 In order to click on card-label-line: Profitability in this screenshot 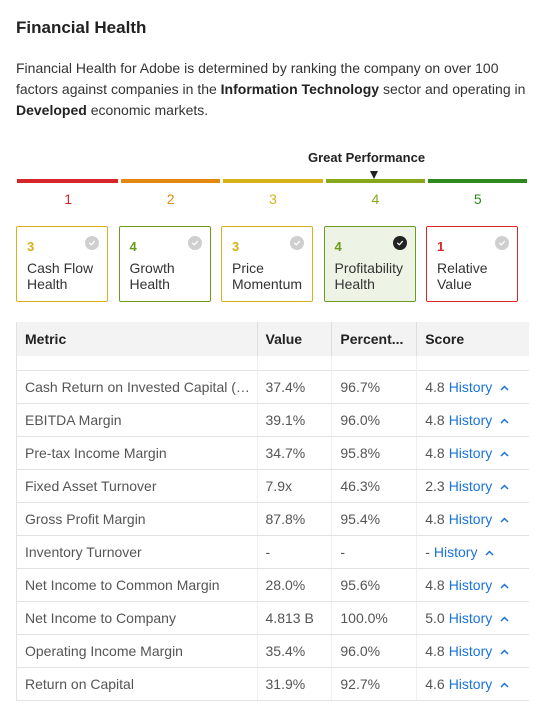, I will do `click(368, 268)`.